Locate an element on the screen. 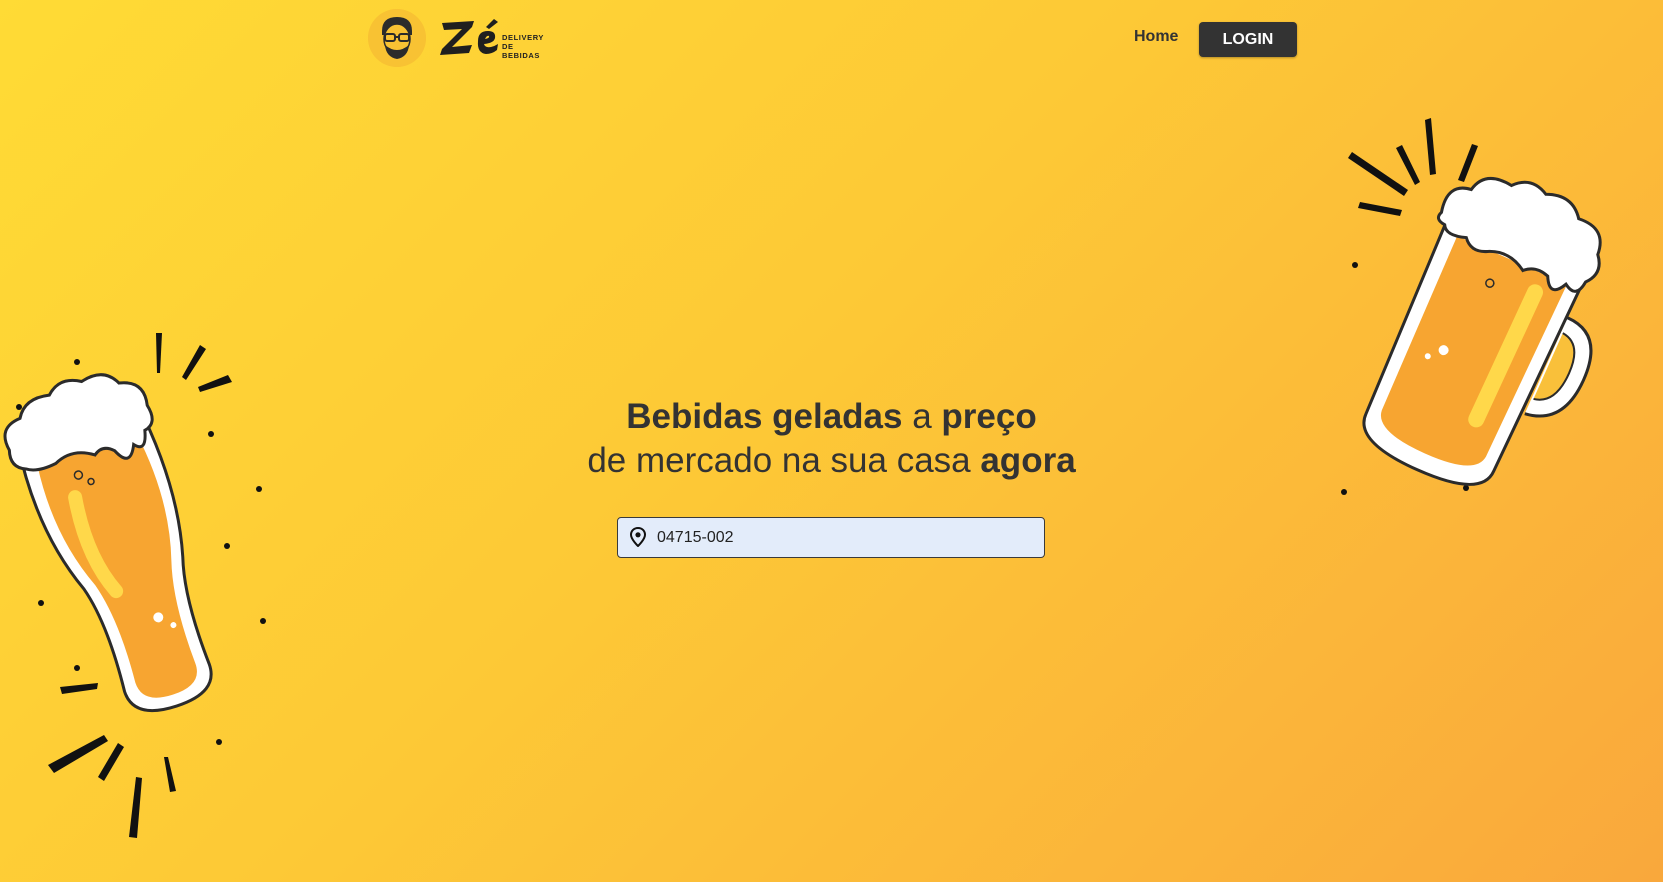 Image resolution: width=1663 pixels, height=882 pixels. address-search-field is located at coordinates (831, 537).